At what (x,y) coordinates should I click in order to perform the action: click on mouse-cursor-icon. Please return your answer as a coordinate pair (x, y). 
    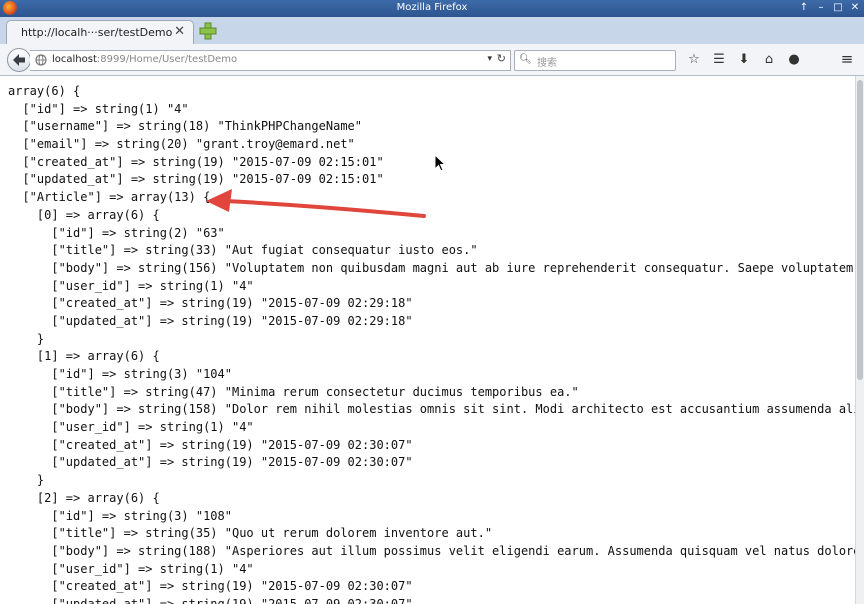
    Looking at the image, I should click on (440, 163).